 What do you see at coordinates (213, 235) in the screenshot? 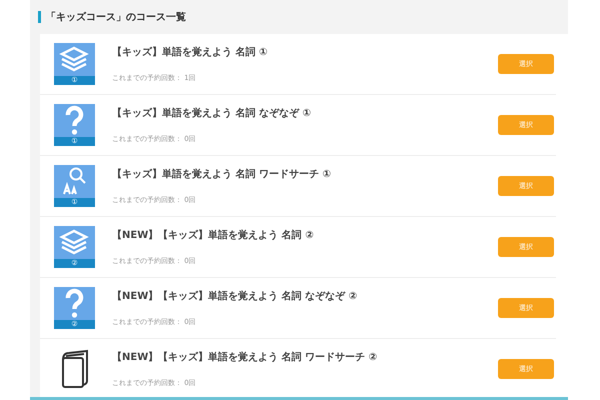
I see `course-title: 【NEW】【キッズ】単語を覚えよう 名詞 ②` at bounding box center [213, 235].